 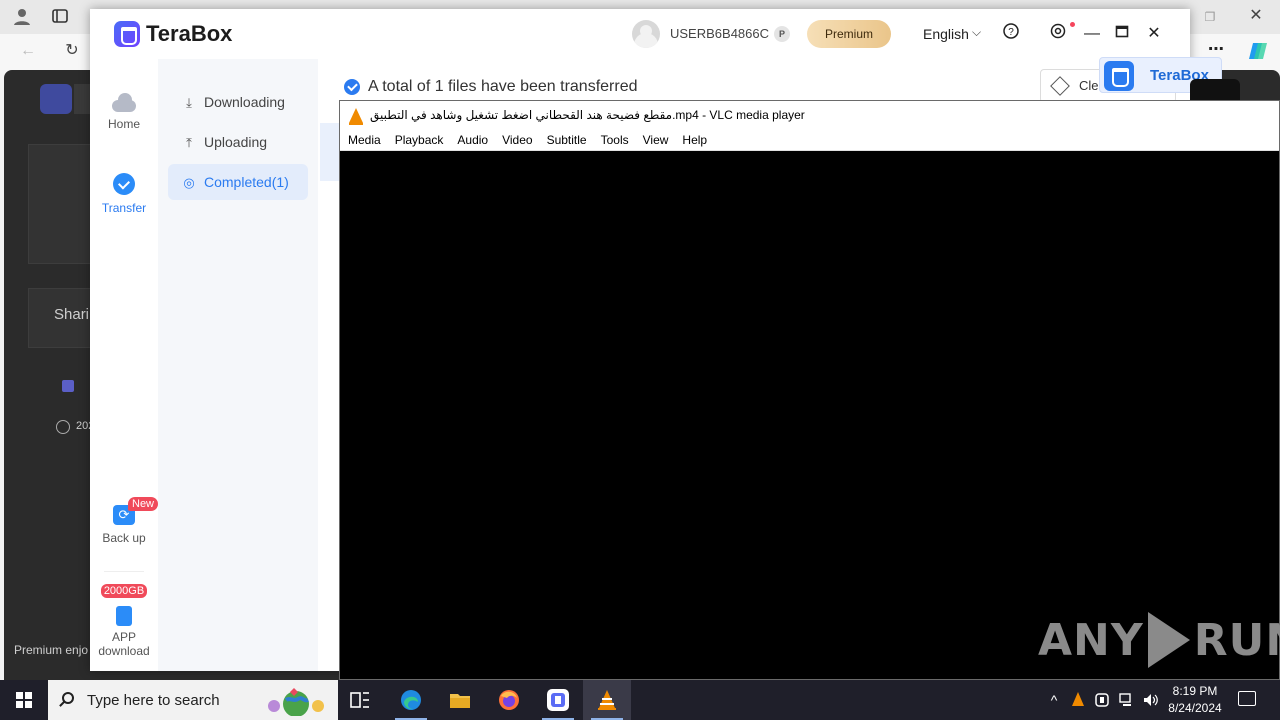 I want to click on side-item-uploading: ⤒ Uploading, so click(x=238, y=142).